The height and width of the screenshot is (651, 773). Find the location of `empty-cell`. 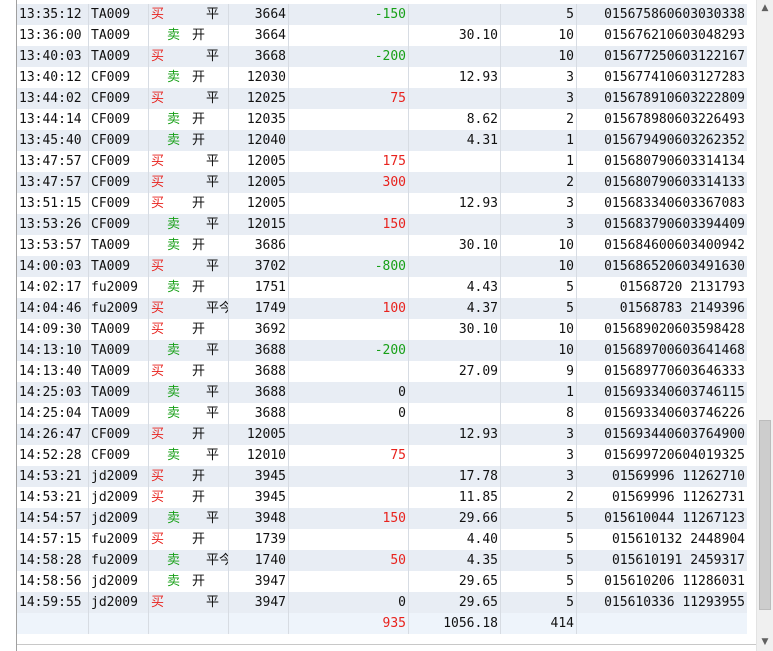

empty-cell is located at coordinates (53, 623).